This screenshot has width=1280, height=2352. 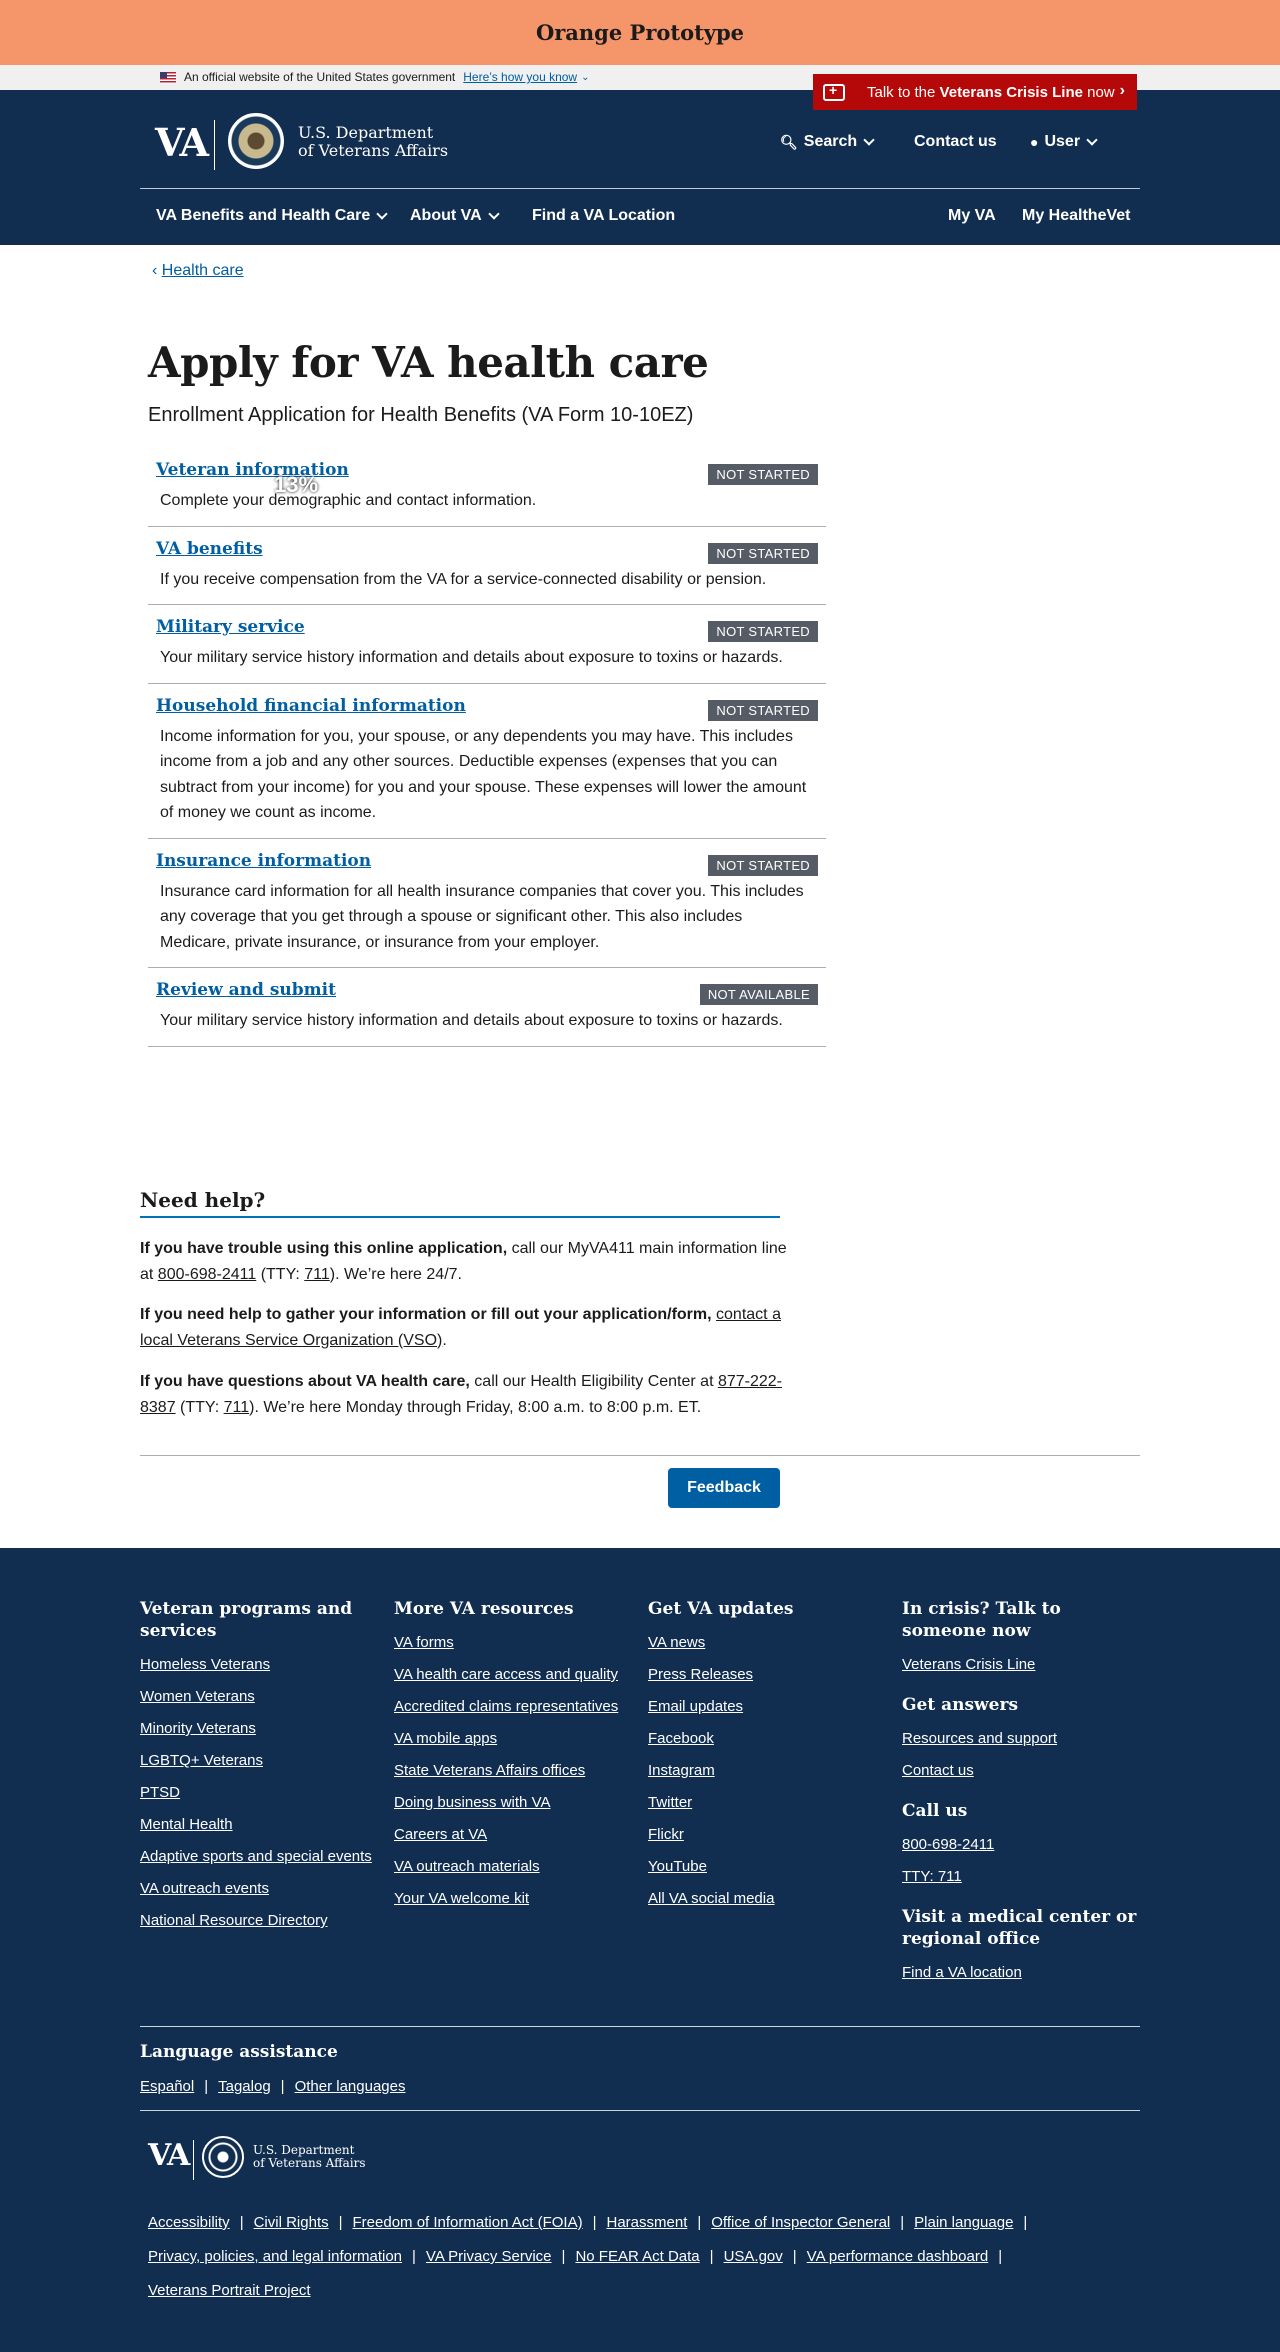 I want to click on need-help-divider, so click(x=460, y=1217).